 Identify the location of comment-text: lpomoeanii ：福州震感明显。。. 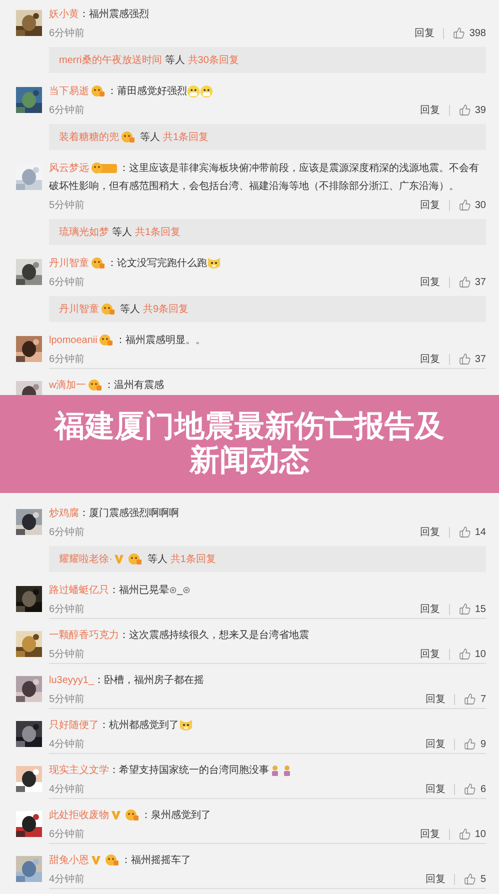
(127, 340).